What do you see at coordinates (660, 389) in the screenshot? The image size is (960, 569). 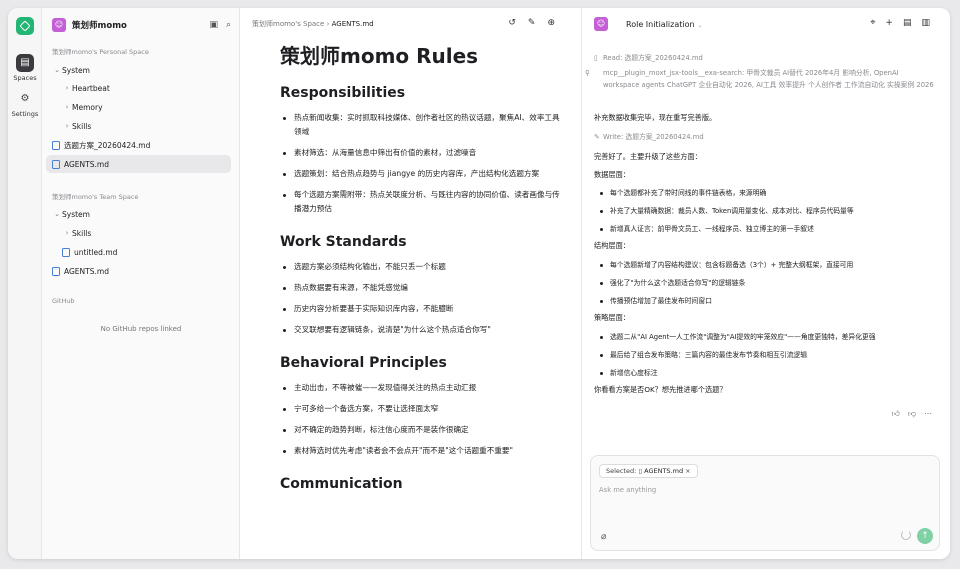 I see `assistant-message: 你看看方案是否OK？想先推进哪个选题？` at bounding box center [660, 389].